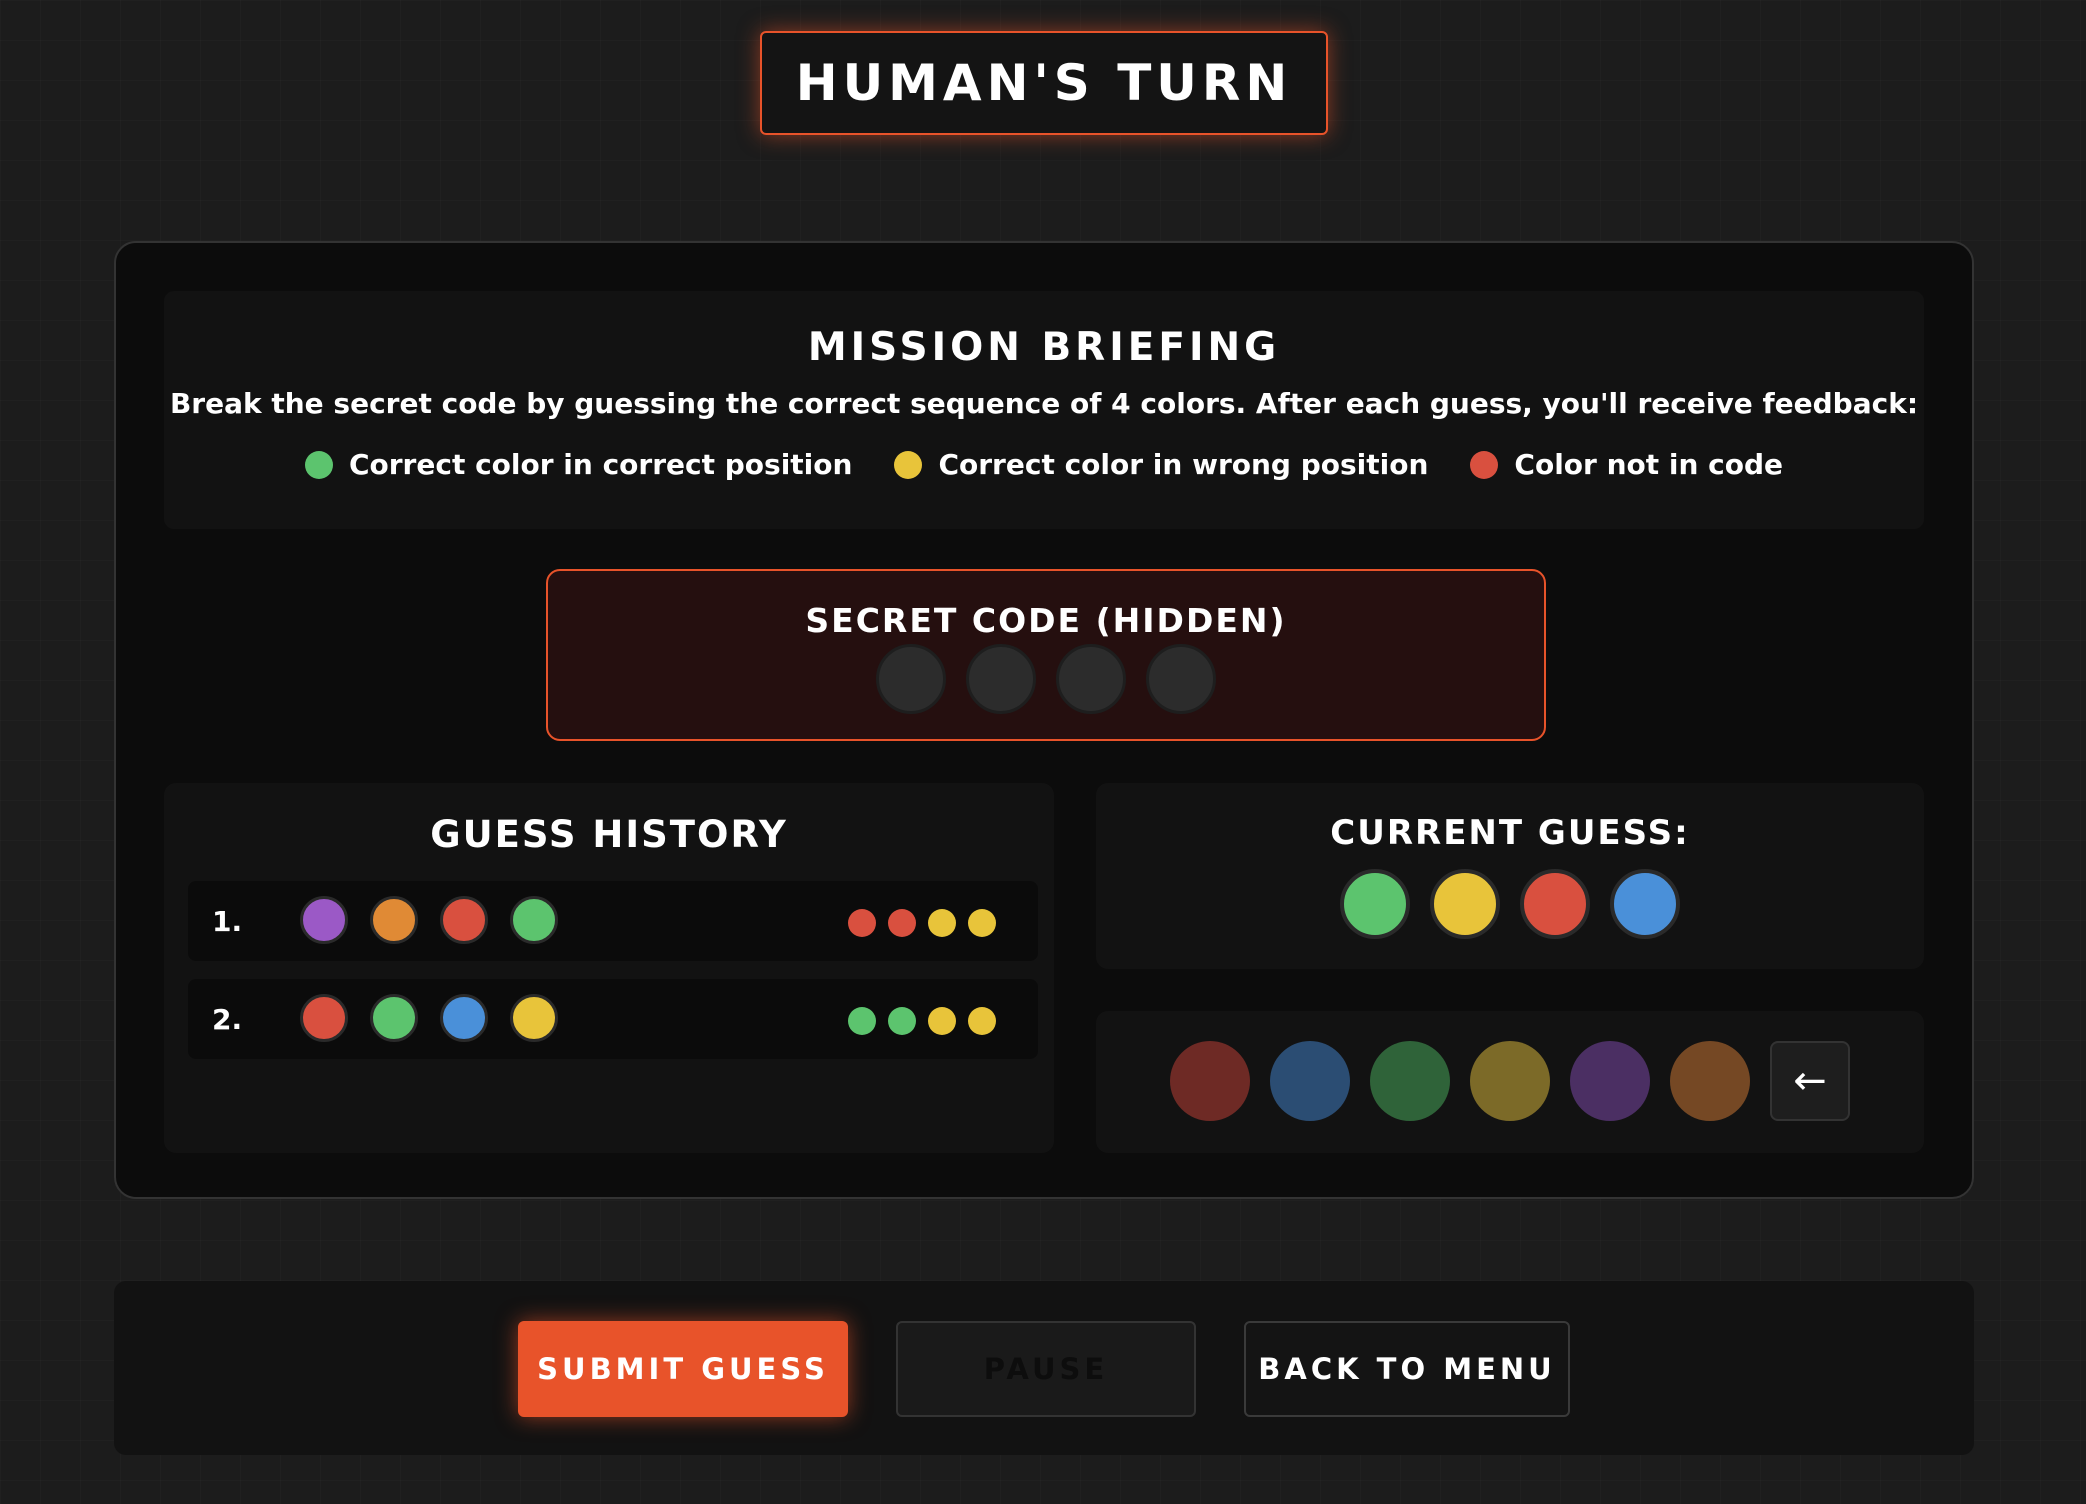 This screenshot has height=1504, width=2086. Describe the element at coordinates (1044, 347) in the screenshot. I see `briefing-title: MISSION BRIEFING` at that location.